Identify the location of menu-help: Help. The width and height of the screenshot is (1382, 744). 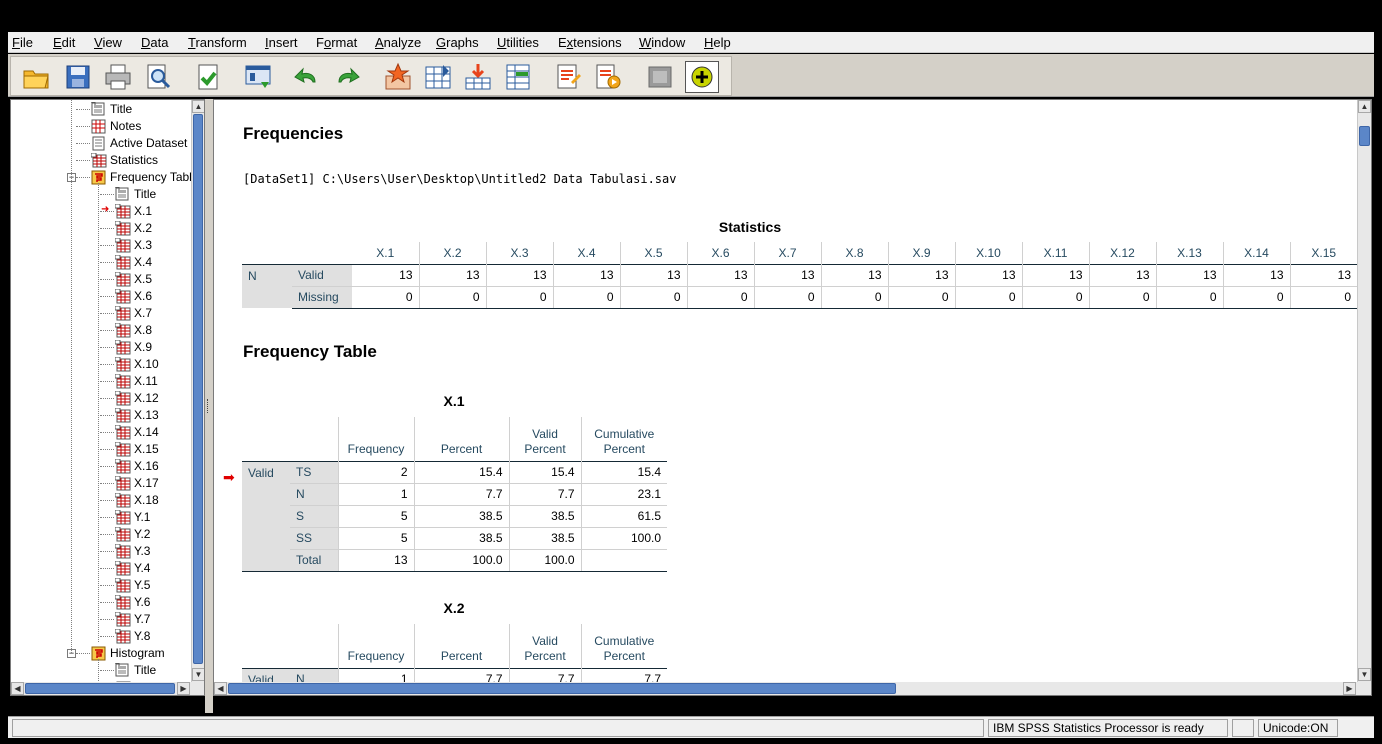
(717, 42).